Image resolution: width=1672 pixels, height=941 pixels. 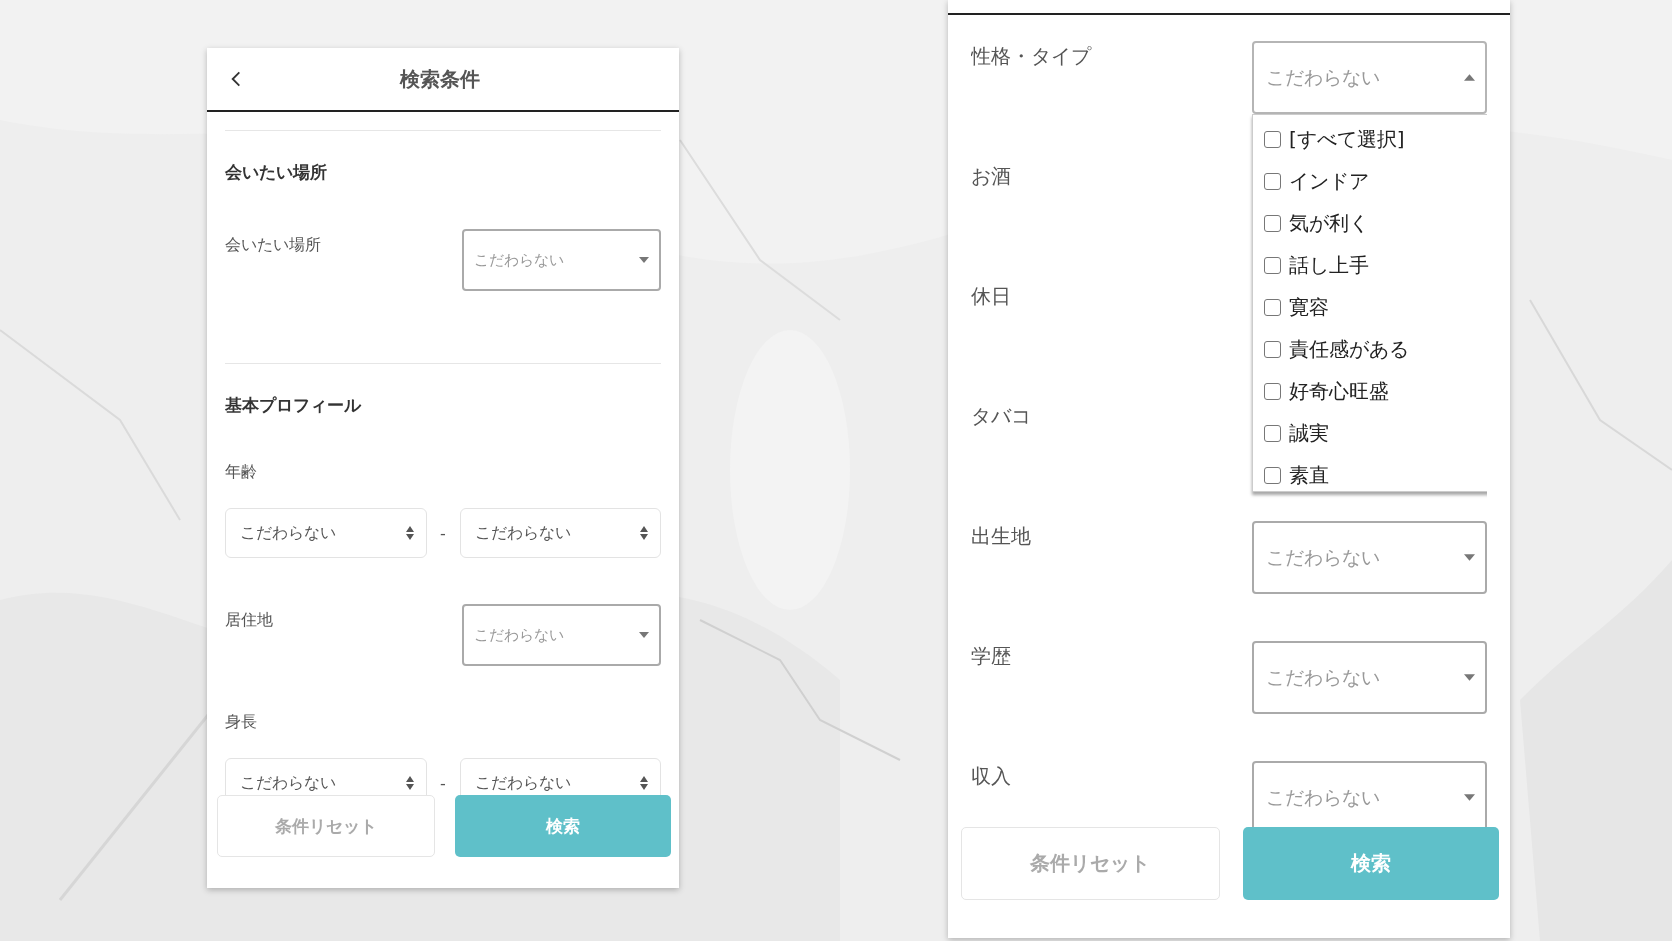 I want to click on field-label: 会いたい場所, so click(x=273, y=244).